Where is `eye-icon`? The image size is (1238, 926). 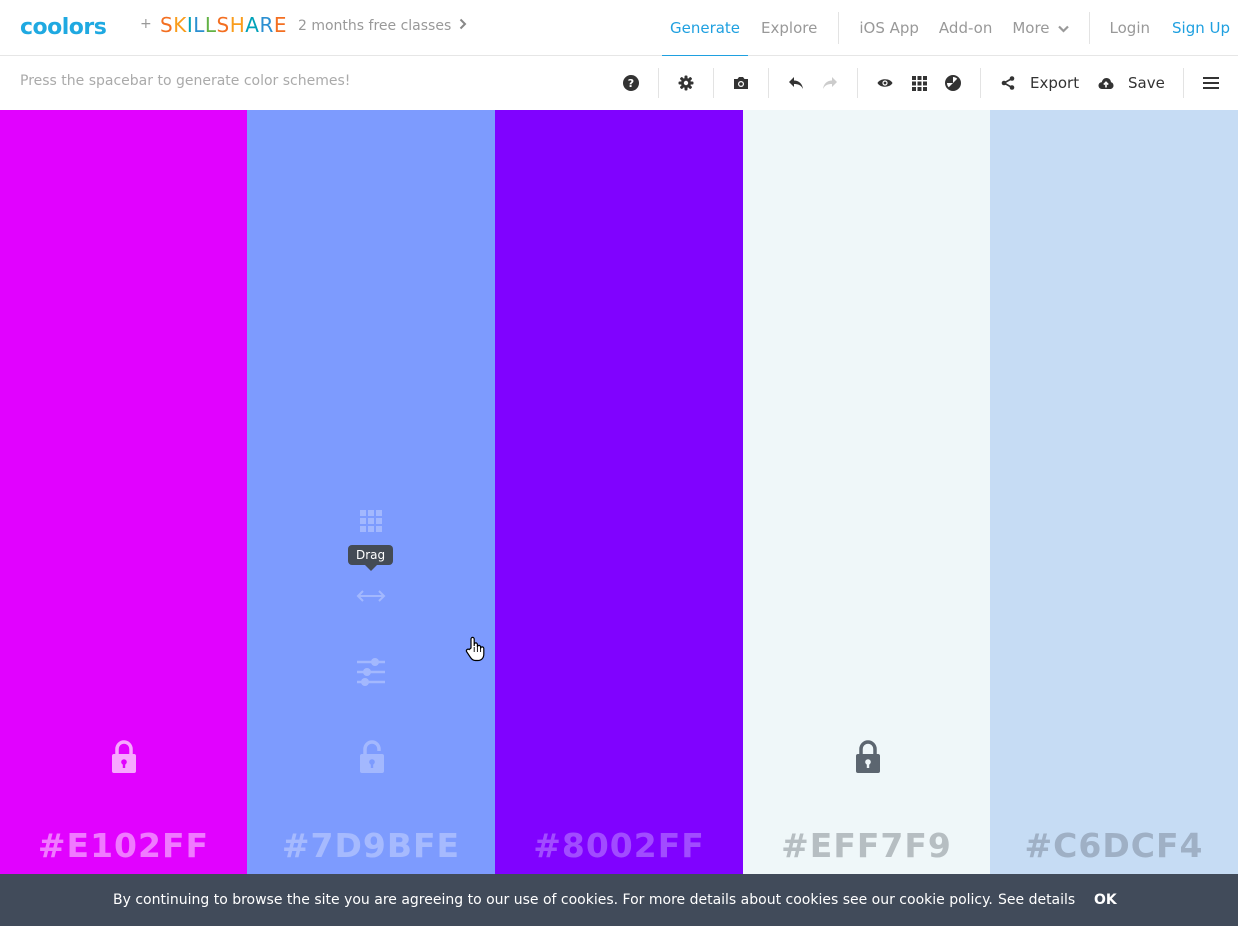 eye-icon is located at coordinates (885, 83).